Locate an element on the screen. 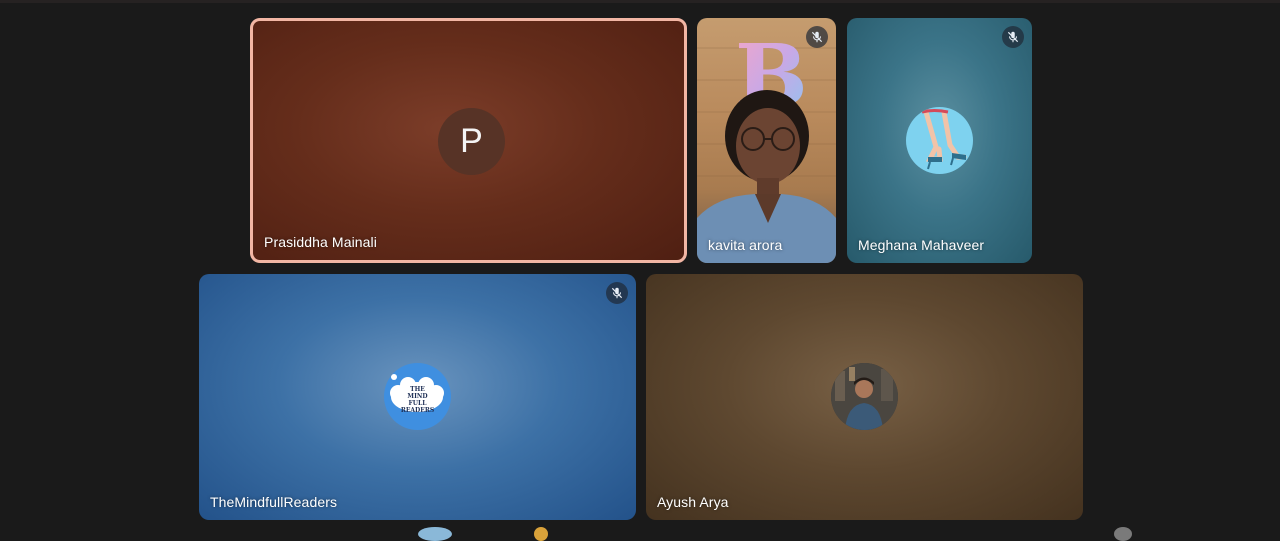  avatar: THE MIND FULL READERS is located at coordinates (417, 396).